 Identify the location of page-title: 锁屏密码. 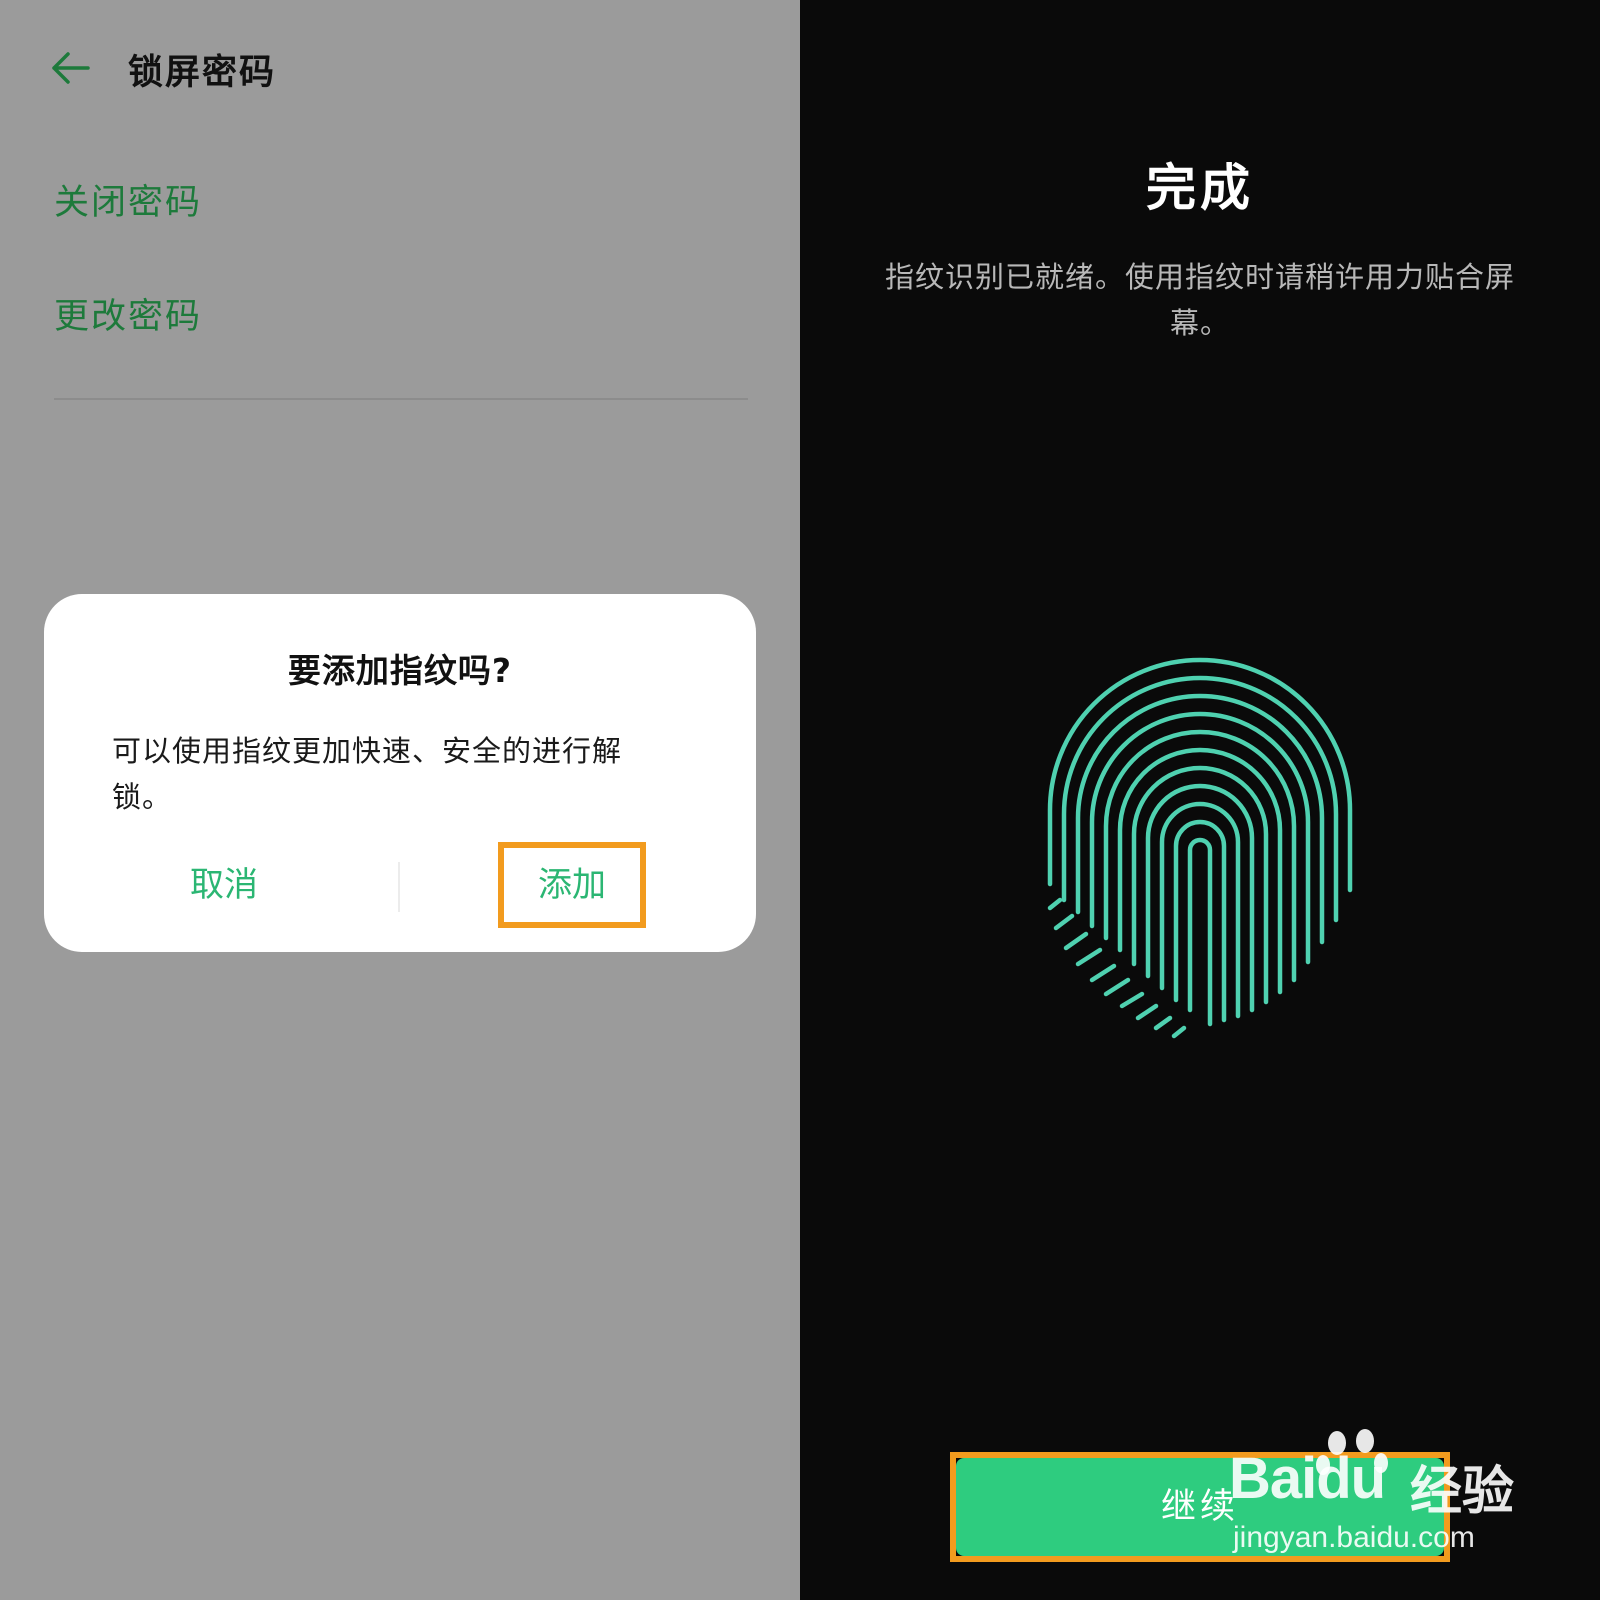
(202, 73).